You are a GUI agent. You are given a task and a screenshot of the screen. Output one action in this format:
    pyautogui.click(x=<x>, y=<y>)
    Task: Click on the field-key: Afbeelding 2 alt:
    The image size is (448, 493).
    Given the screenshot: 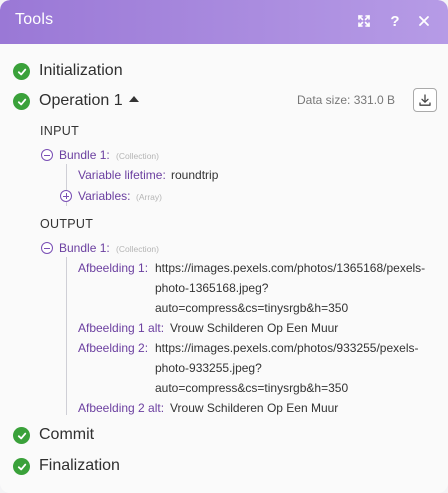 What is the action you would take?
    pyautogui.click(x=121, y=408)
    